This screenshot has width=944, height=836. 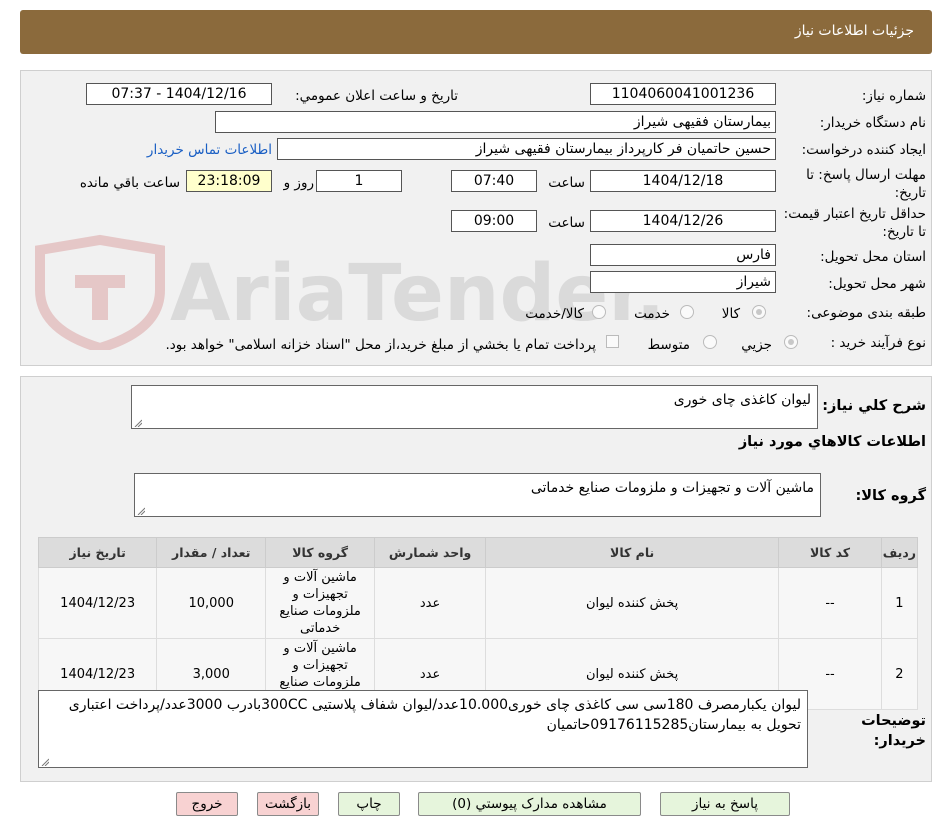 What do you see at coordinates (668, 345) in the screenshot?
I see `process-medium-label: متوسط` at bounding box center [668, 345].